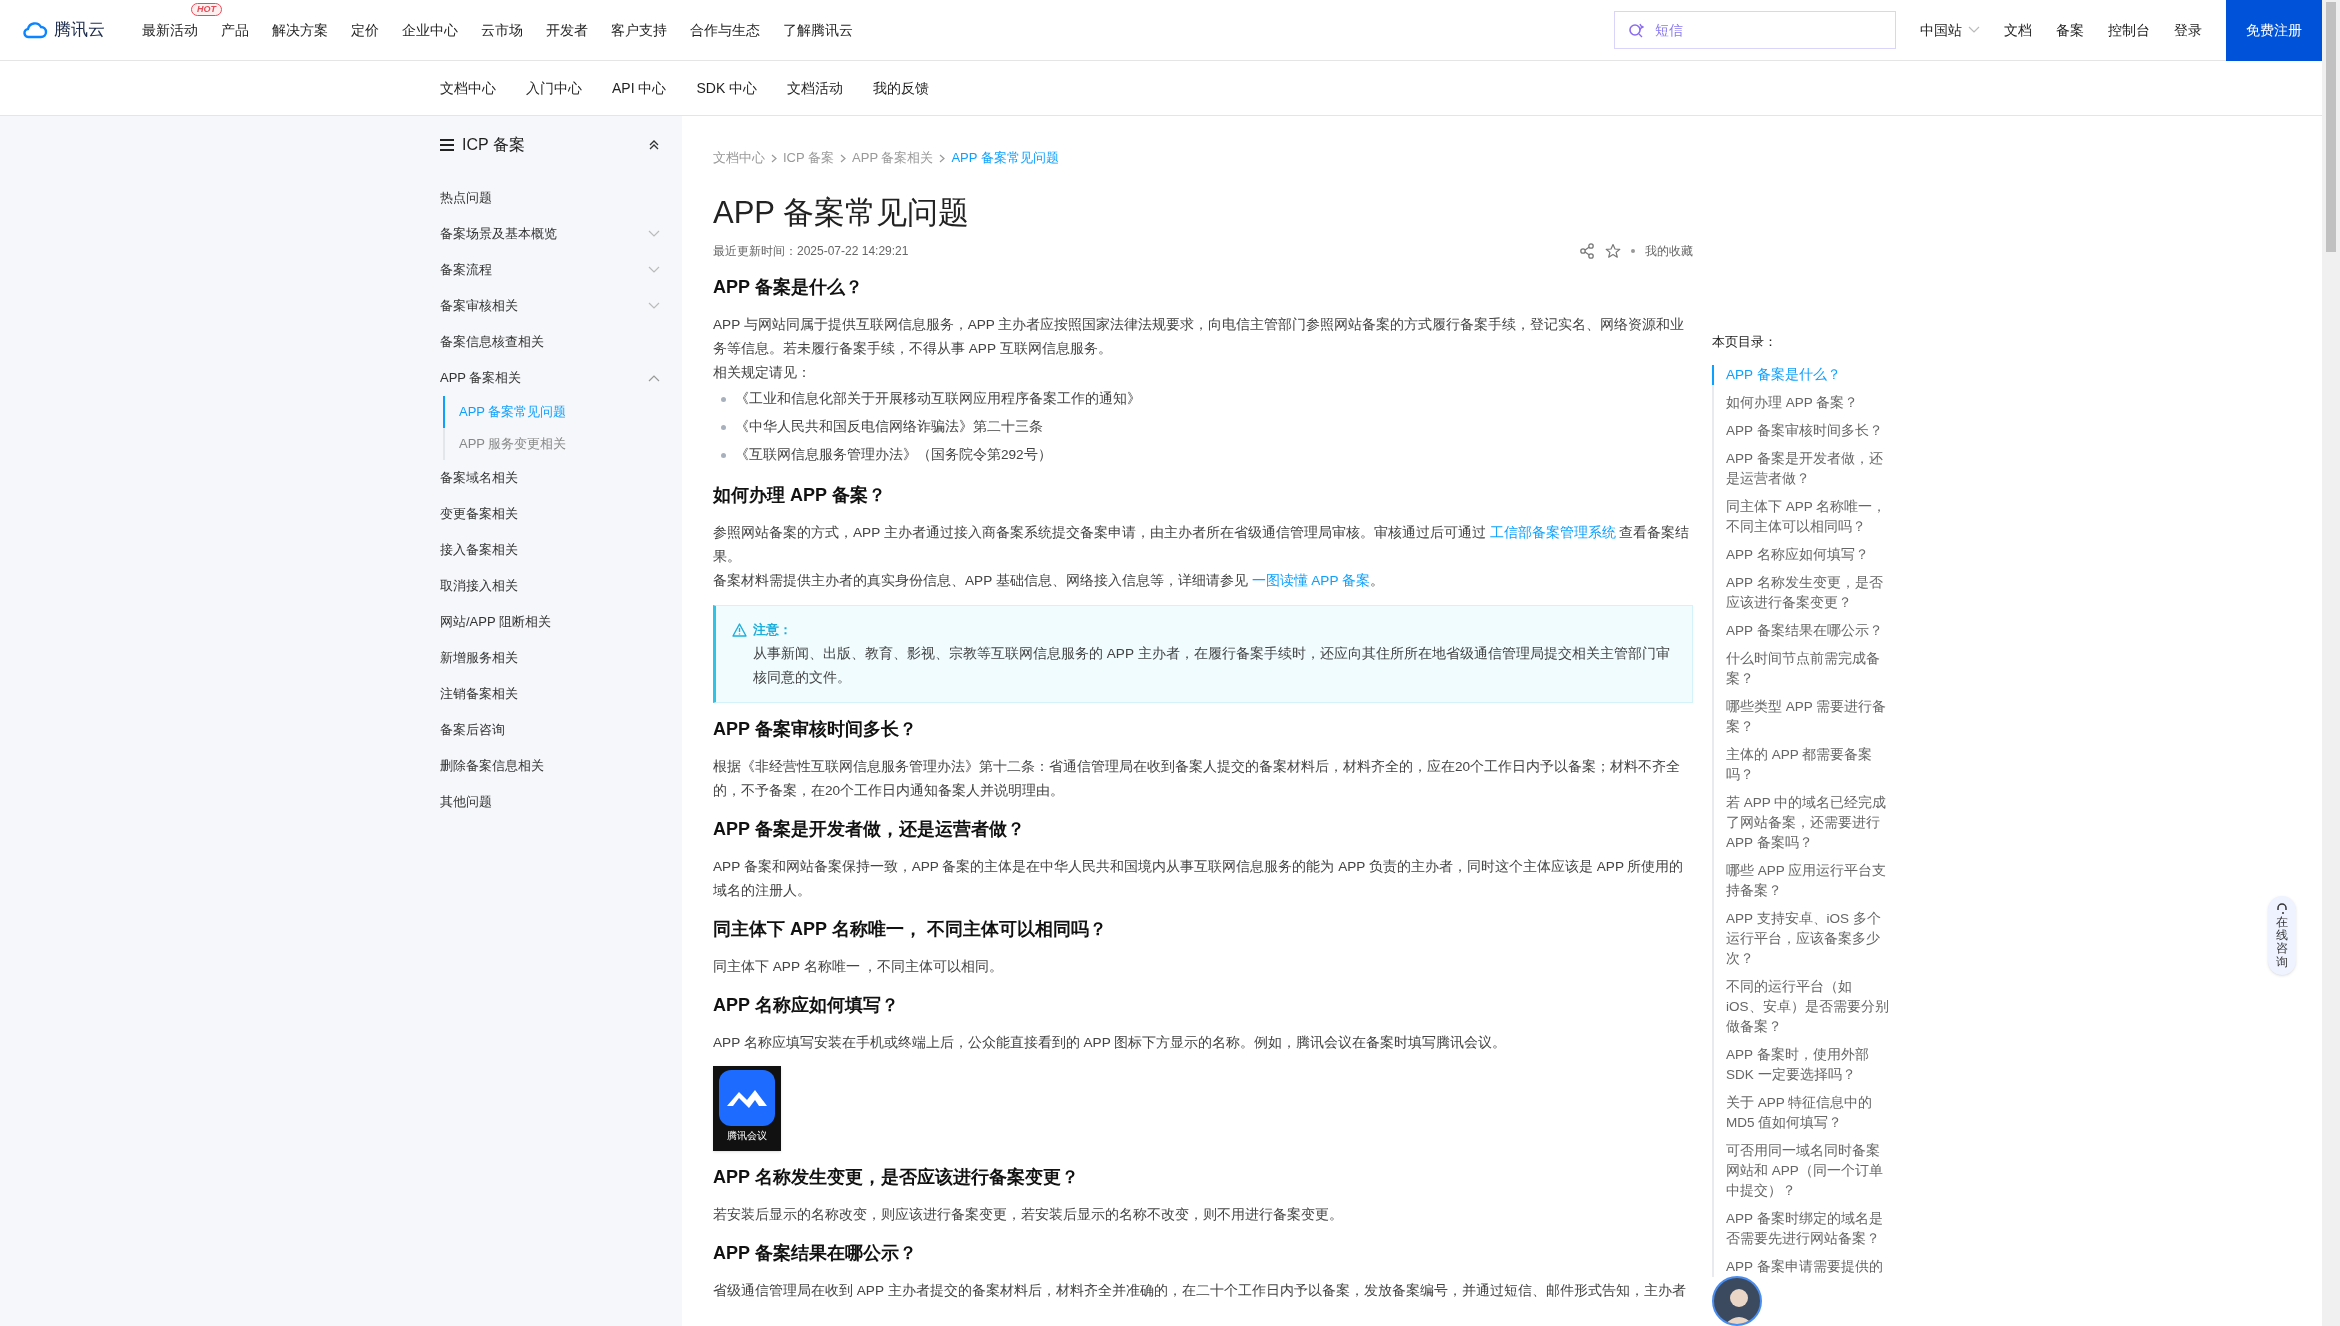 The image size is (2340, 1326). What do you see at coordinates (869, 829) in the screenshot?
I see `section-heading: APP 备案是开发者做，还是运营者做？` at bounding box center [869, 829].